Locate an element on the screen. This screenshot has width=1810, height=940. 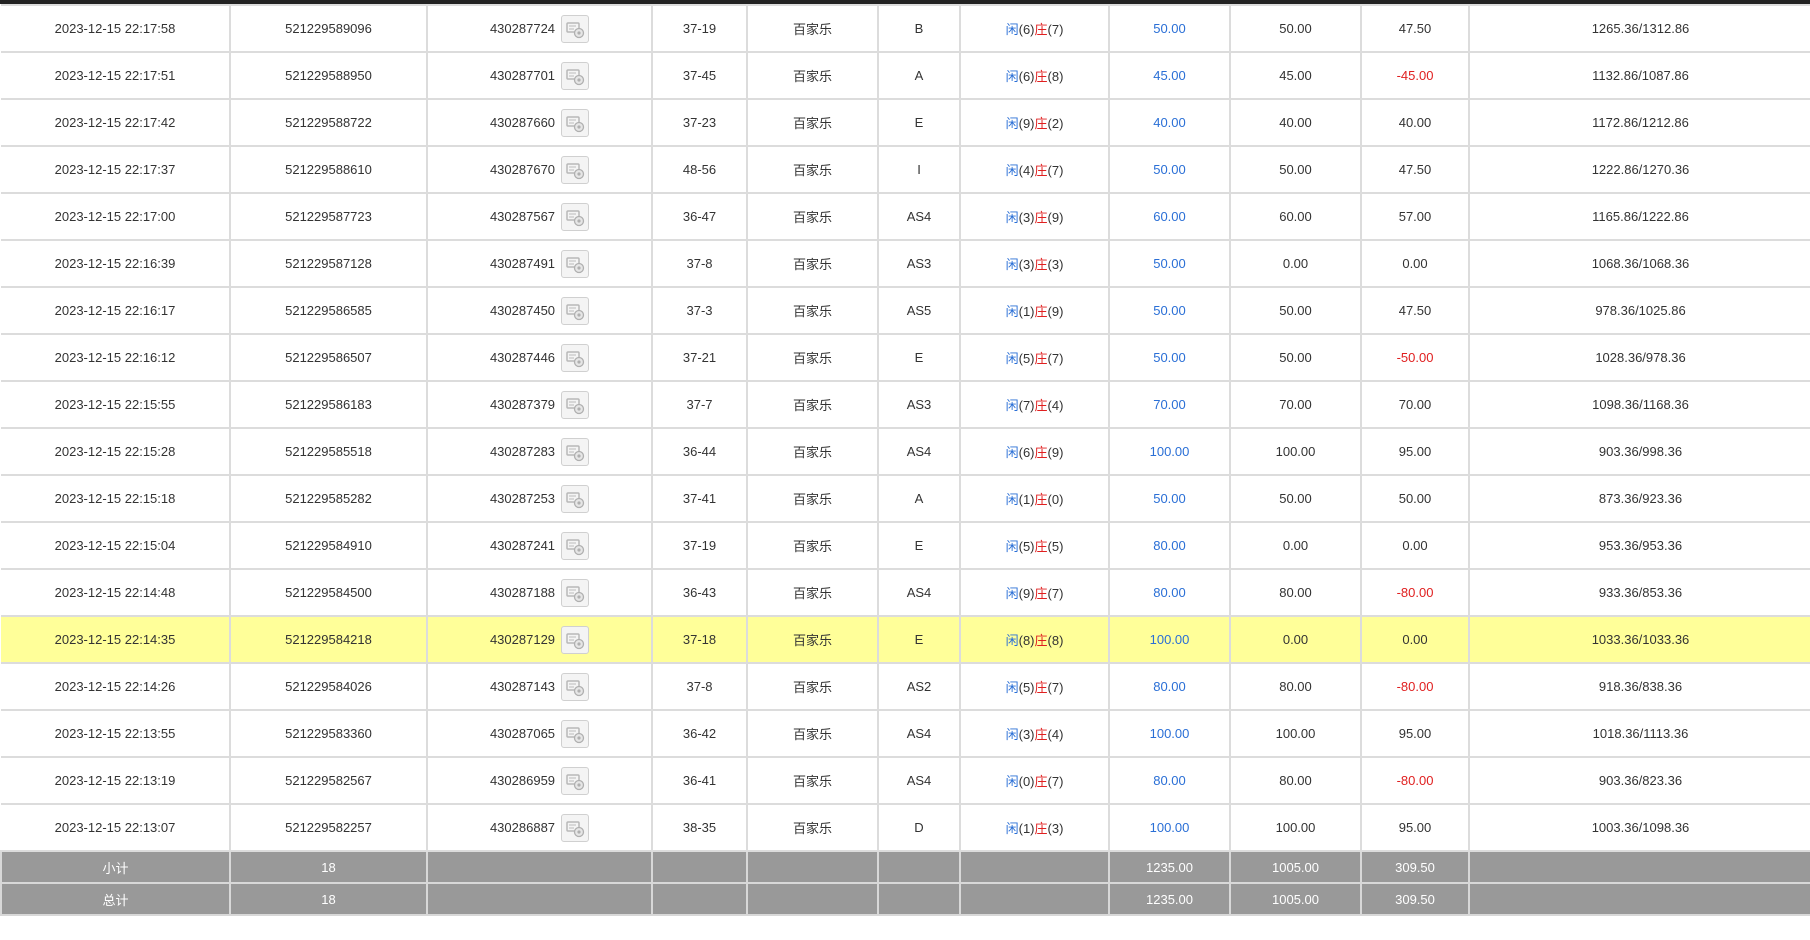
win-loss: 50.00 is located at coordinates (1415, 498).